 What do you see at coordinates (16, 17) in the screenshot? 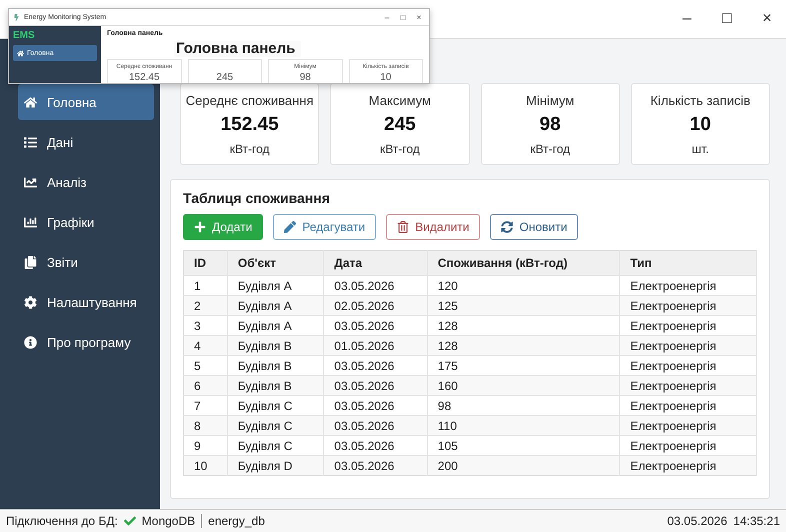
I see `app-icon` at bounding box center [16, 17].